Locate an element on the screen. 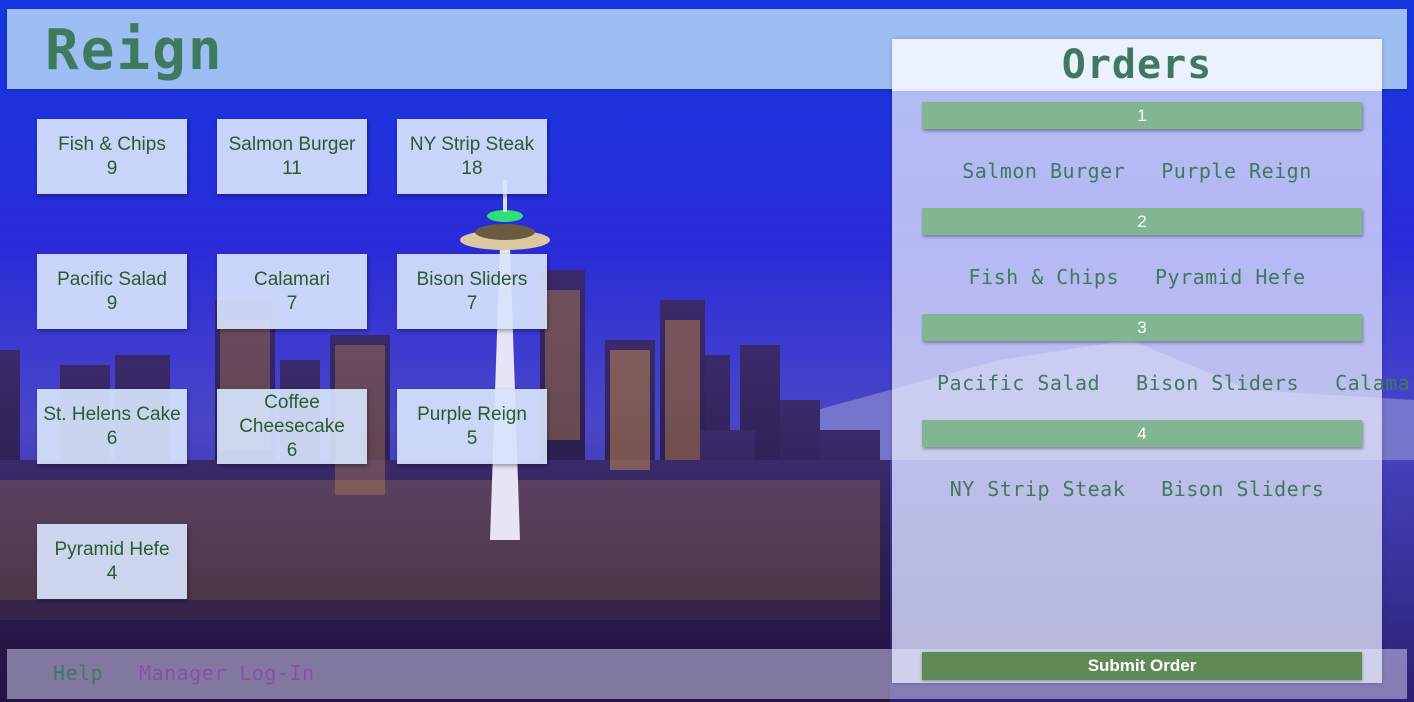 Image resolution: width=1414 pixels, height=702 pixels. menu-item-fish-and-chips: Fish & Chips 9 is located at coordinates (112, 156).